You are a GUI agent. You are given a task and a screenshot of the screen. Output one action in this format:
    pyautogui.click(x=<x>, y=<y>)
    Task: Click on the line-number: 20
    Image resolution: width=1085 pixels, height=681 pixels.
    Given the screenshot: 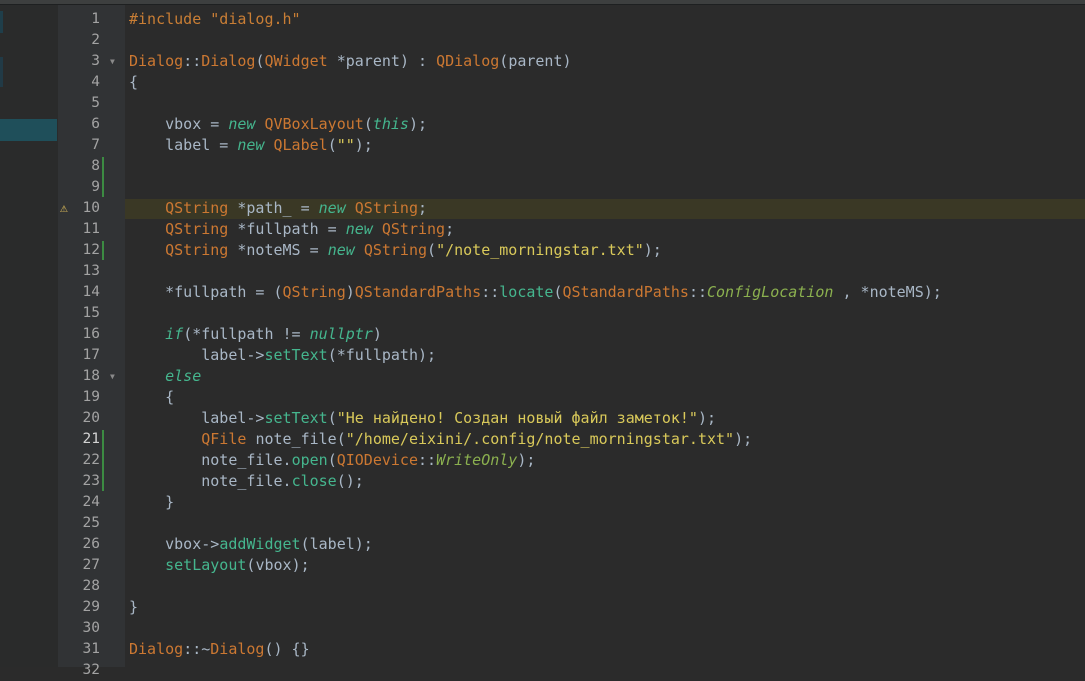 What is the action you would take?
    pyautogui.click(x=91, y=418)
    